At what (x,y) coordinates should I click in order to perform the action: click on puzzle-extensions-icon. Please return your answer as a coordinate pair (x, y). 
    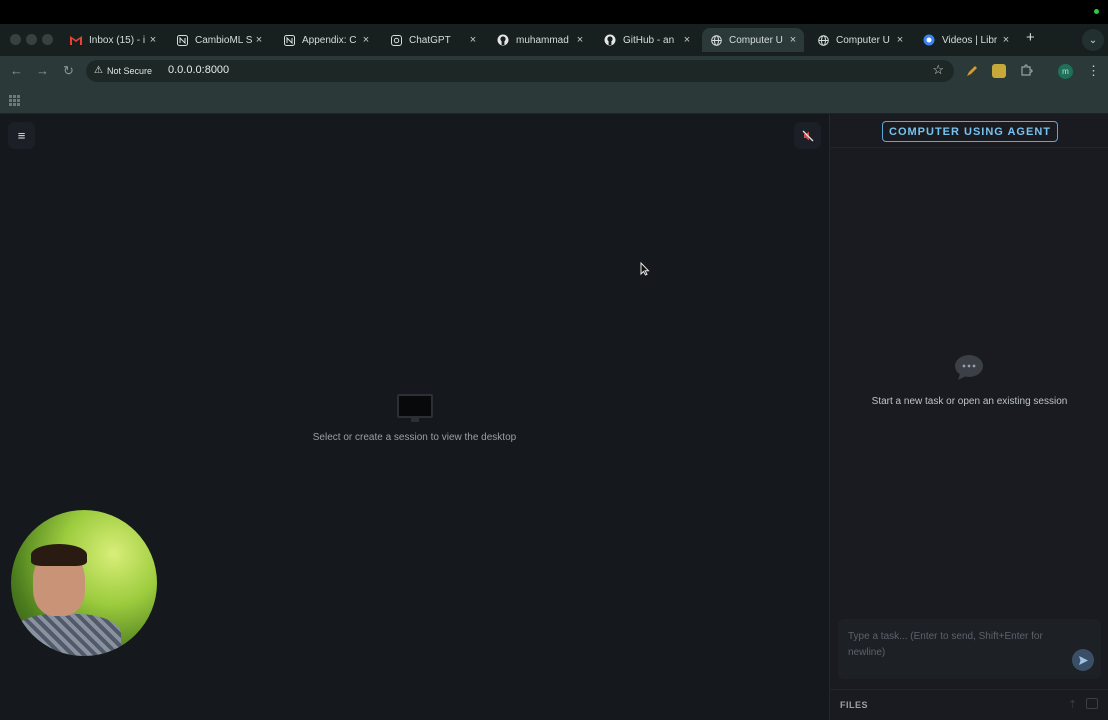
    Looking at the image, I should click on (1026, 71).